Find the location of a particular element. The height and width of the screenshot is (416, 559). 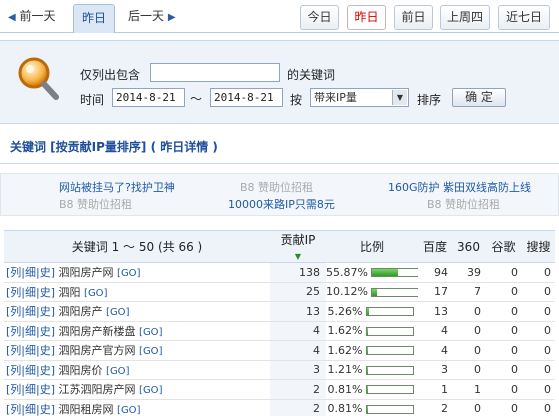

keyword-text: 泗阳房产官方网 is located at coordinates (97, 350).